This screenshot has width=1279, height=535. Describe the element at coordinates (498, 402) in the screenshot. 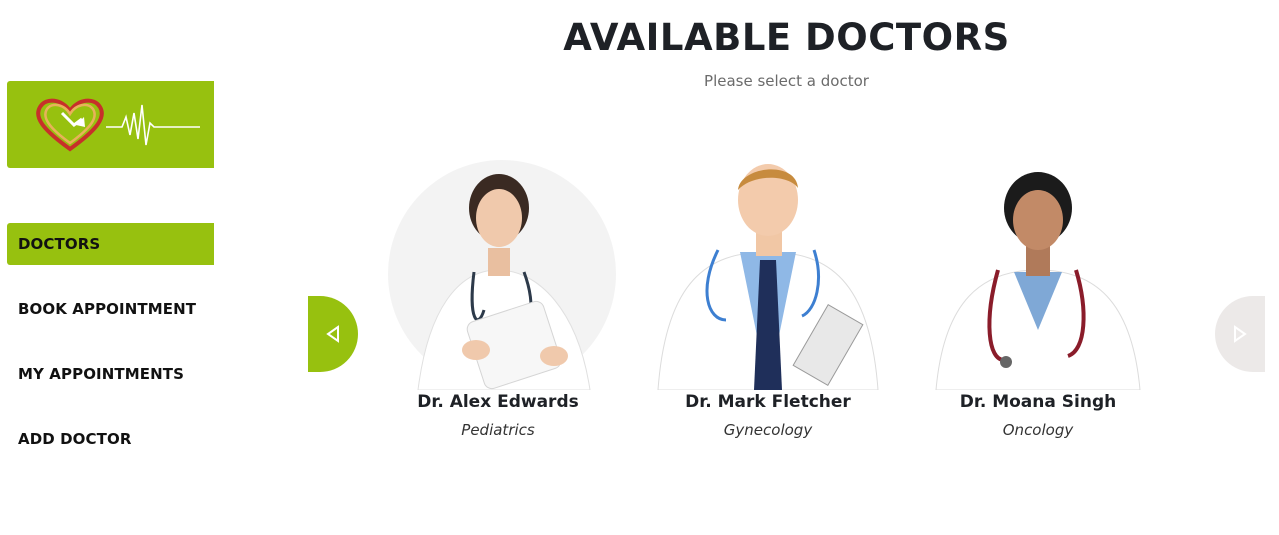

I see `doctor-name: Dr. Alex Edwards` at that location.